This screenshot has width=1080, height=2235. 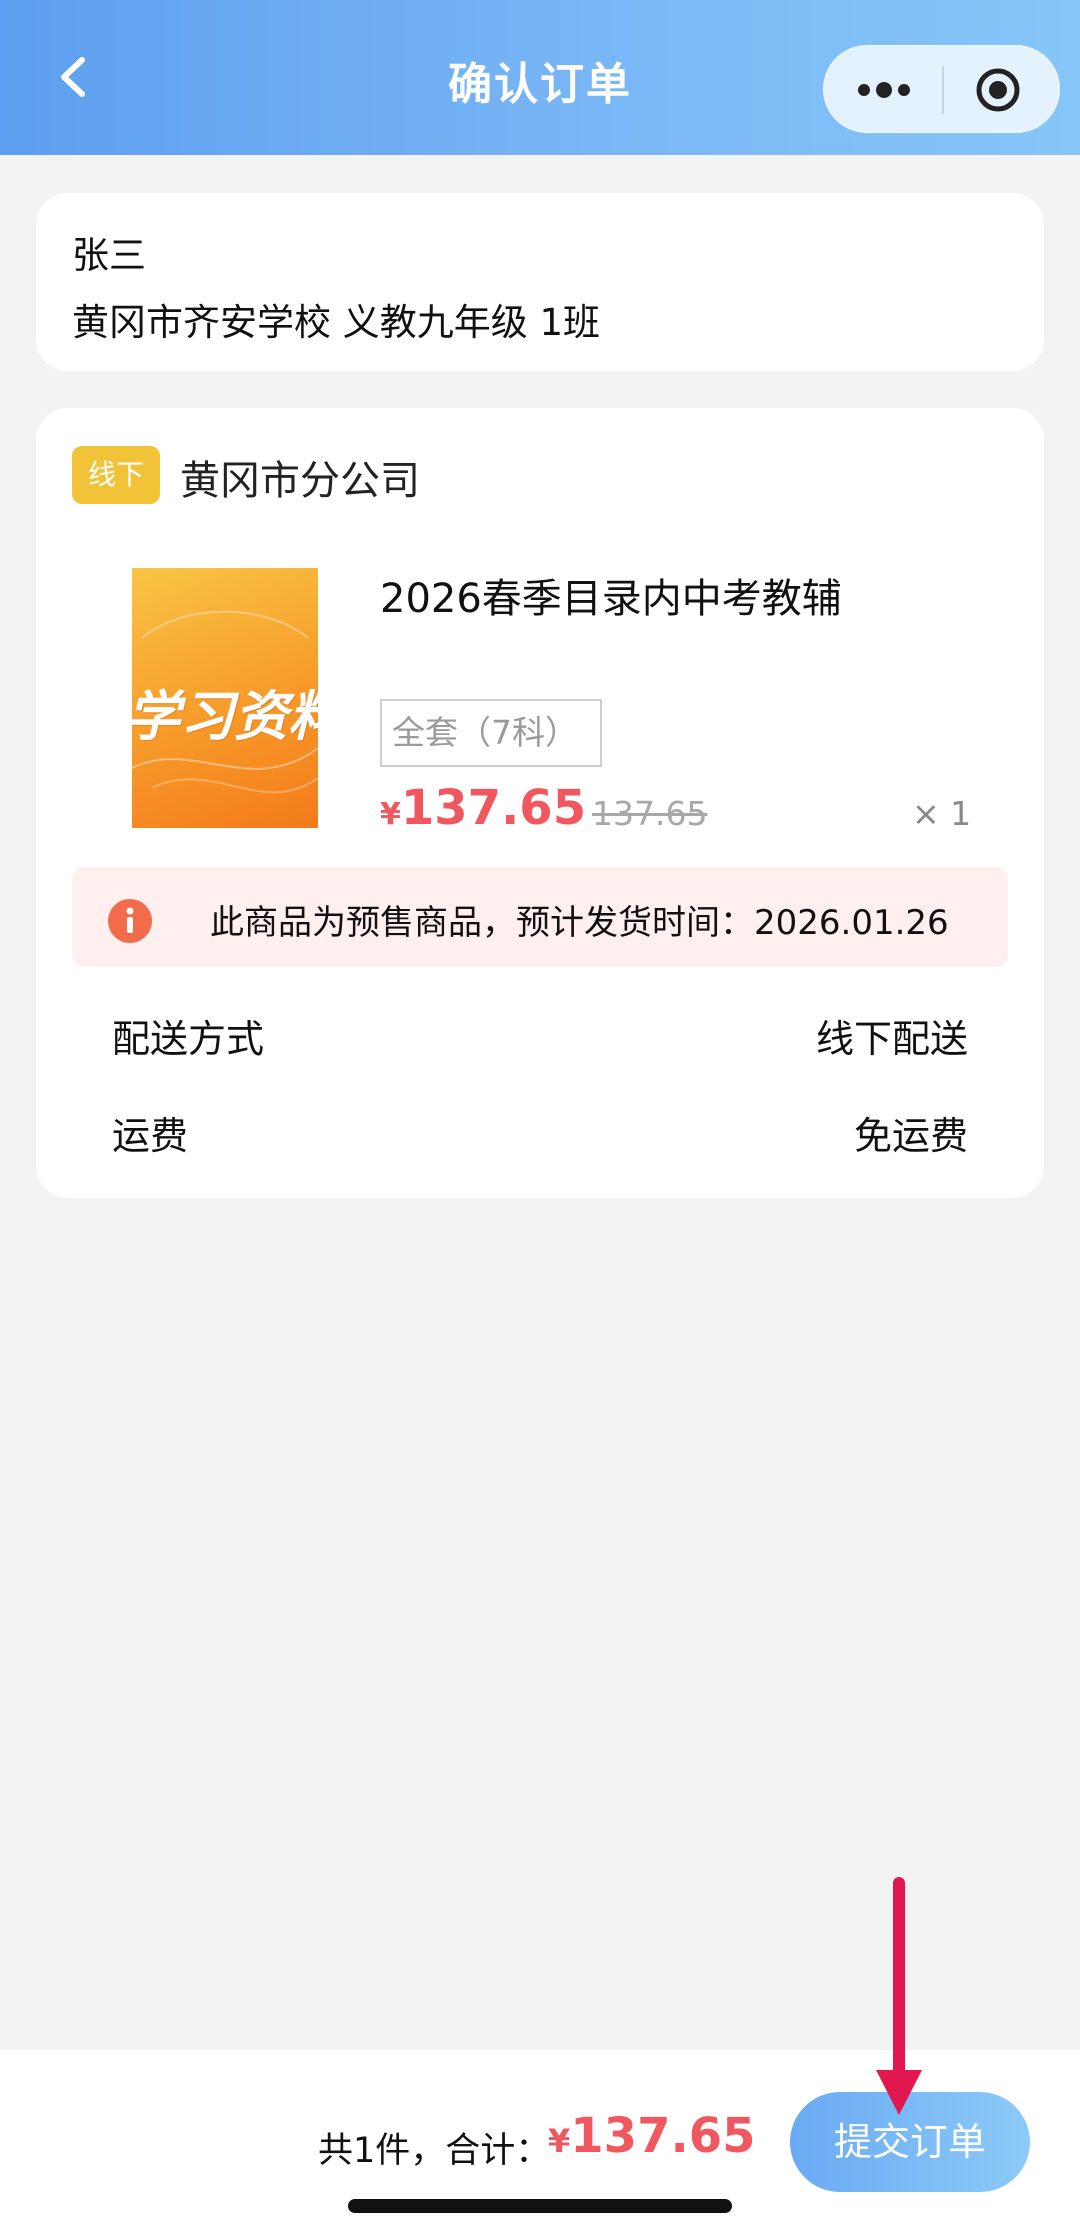 I want to click on delivery-method-value: 线下配送, so click(x=891, y=1039).